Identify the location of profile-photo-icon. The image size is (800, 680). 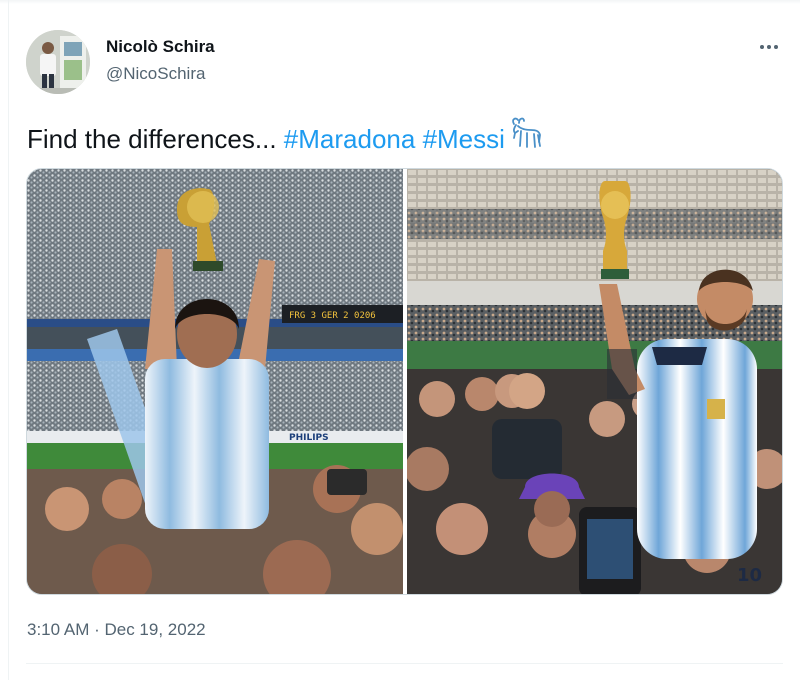
(58, 62).